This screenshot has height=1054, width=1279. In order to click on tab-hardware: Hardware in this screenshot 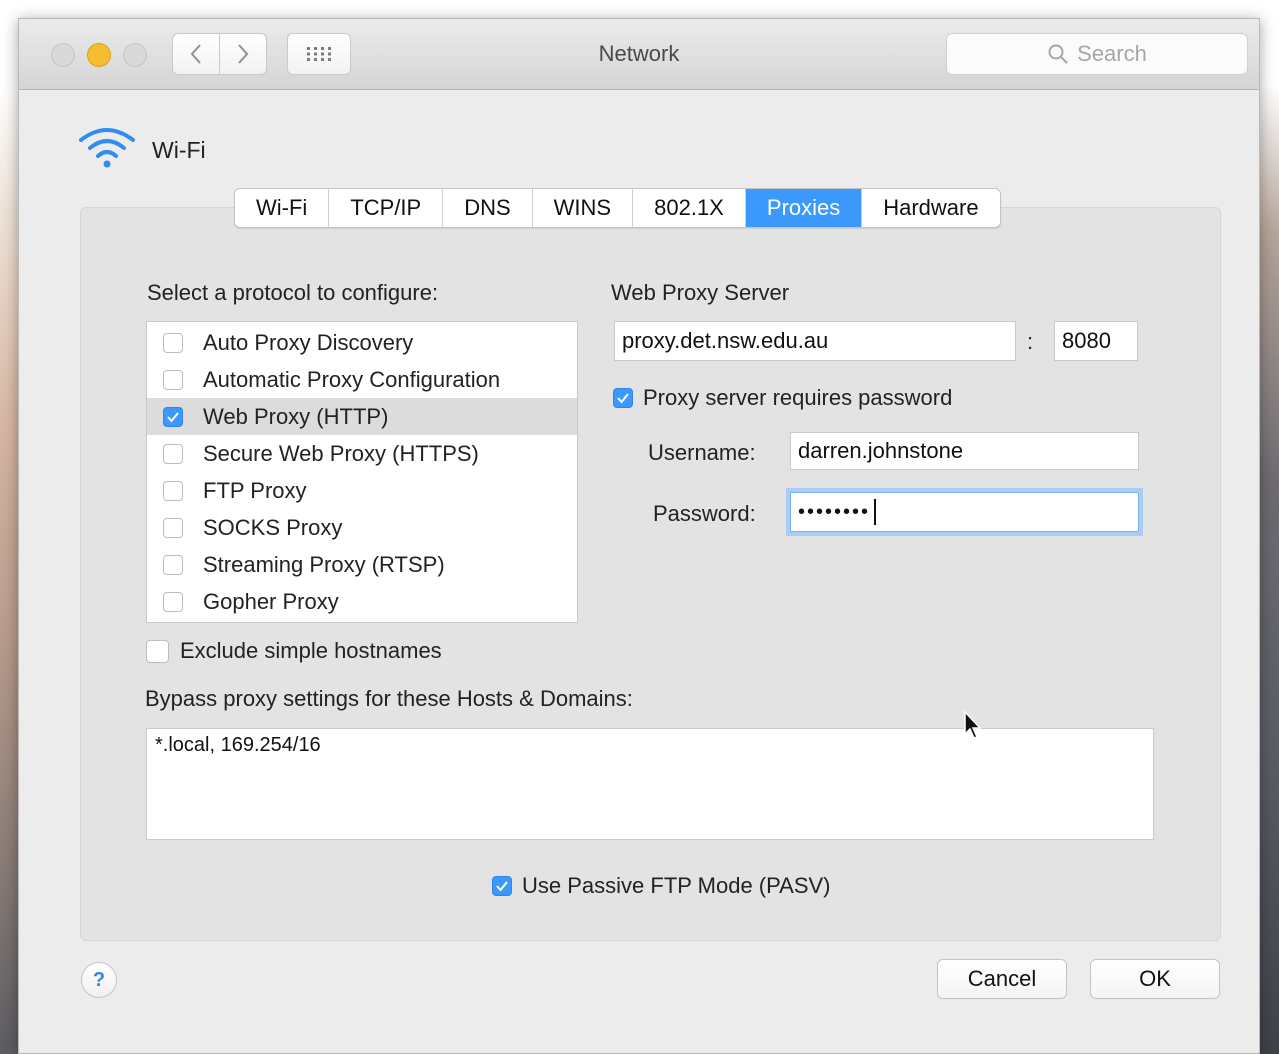, I will do `click(930, 208)`.